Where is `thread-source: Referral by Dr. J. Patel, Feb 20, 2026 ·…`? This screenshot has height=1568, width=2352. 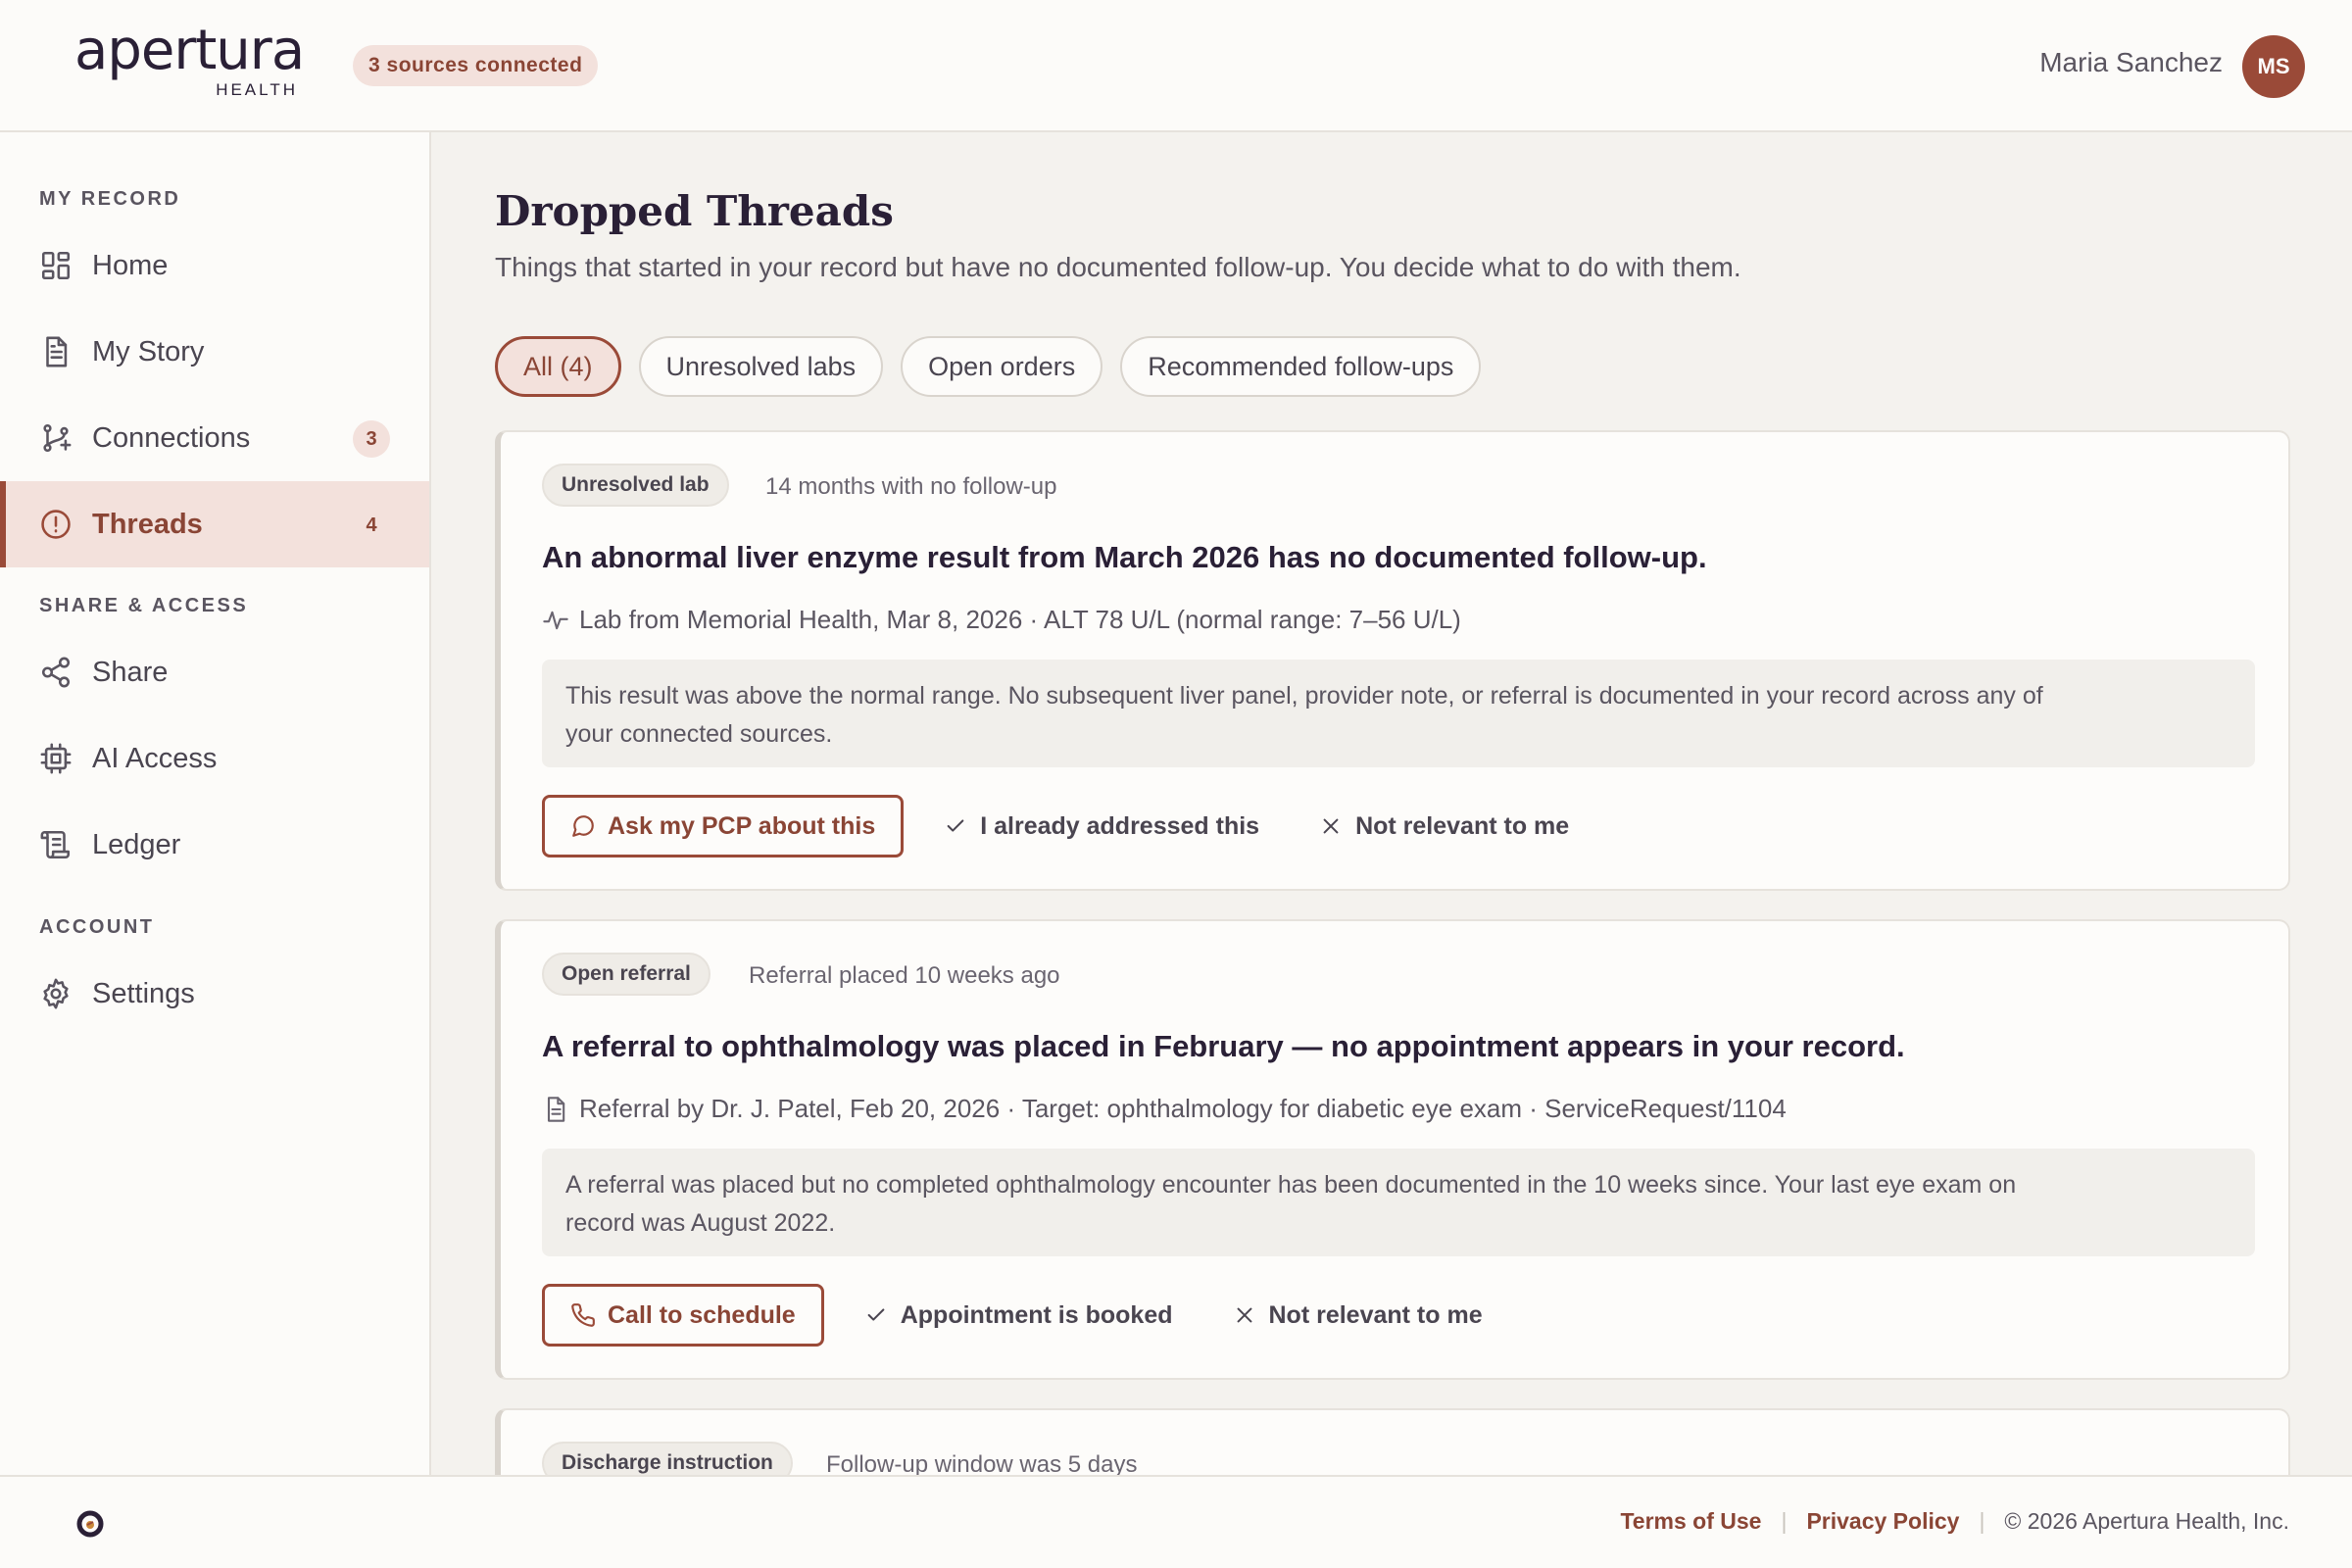
thread-source: Referral by Dr. J. Patel, Feb 20, 2026 ·… is located at coordinates (1164, 1109).